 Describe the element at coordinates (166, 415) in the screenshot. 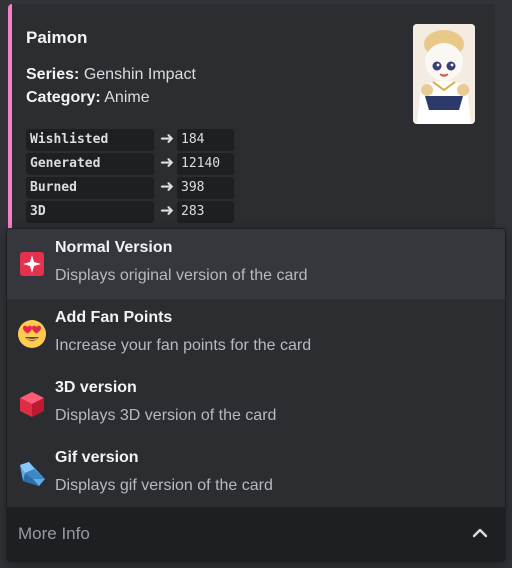

I see `option-description: Displays 3D version of the card` at that location.